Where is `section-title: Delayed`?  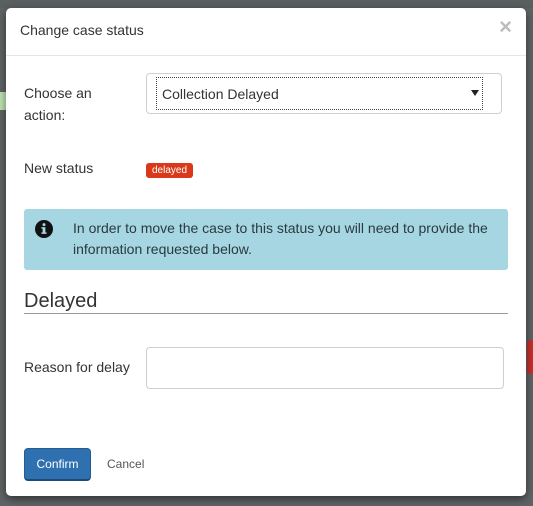
section-title: Delayed is located at coordinates (61, 301).